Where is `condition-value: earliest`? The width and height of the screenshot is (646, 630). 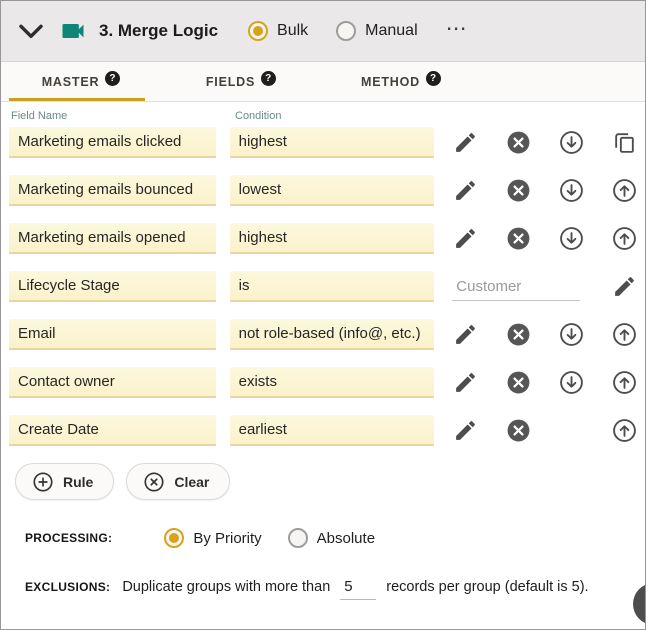
condition-value: earliest is located at coordinates (262, 429).